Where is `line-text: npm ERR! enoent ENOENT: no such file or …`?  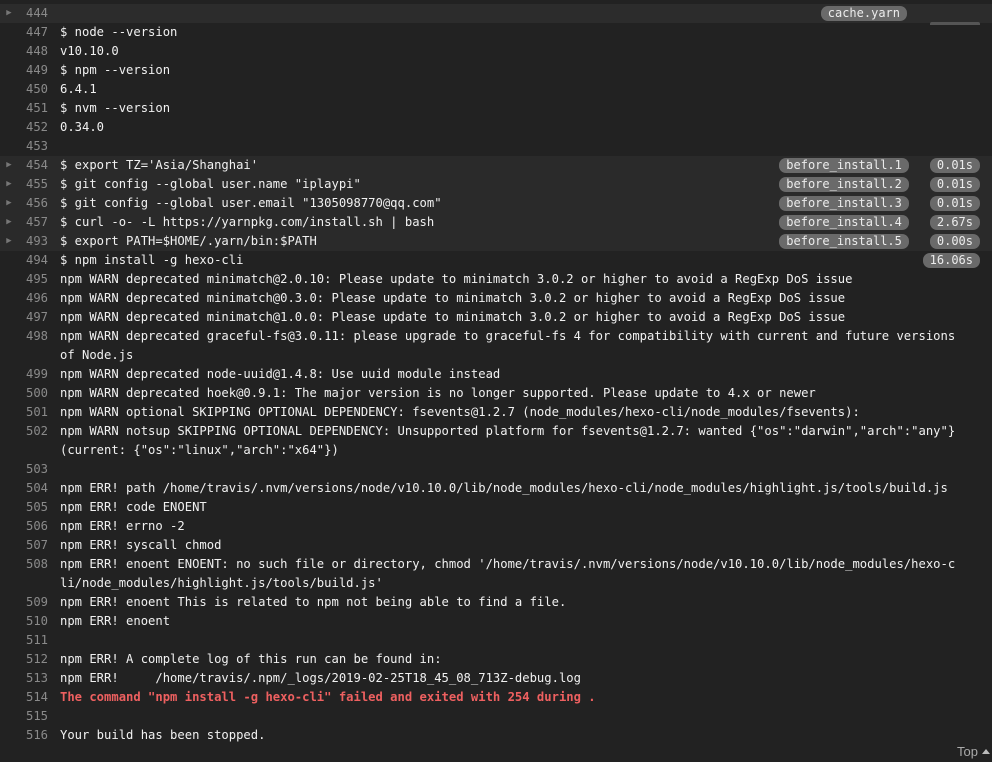
line-text: npm ERR! enoent ENOENT: no such file or … is located at coordinates (508, 573).